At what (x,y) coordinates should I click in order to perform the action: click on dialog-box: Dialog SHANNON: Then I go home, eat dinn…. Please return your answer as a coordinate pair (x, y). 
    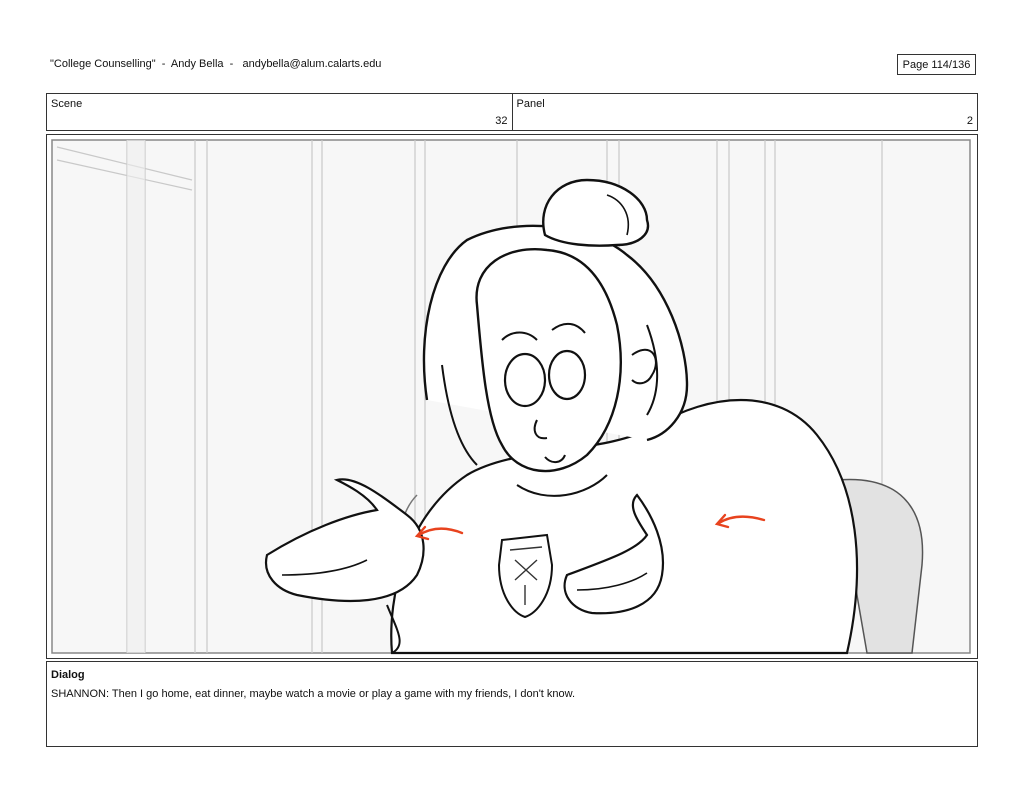
    Looking at the image, I should click on (512, 704).